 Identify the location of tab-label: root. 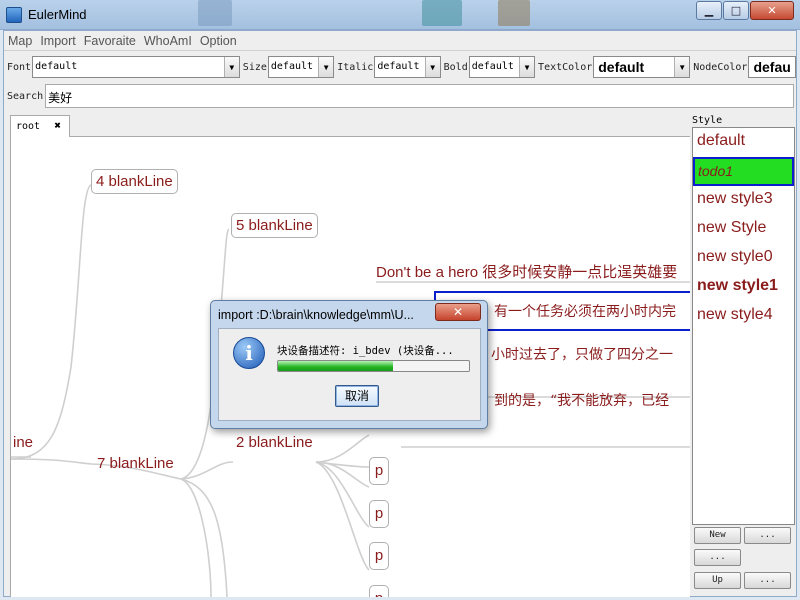
(28, 126).